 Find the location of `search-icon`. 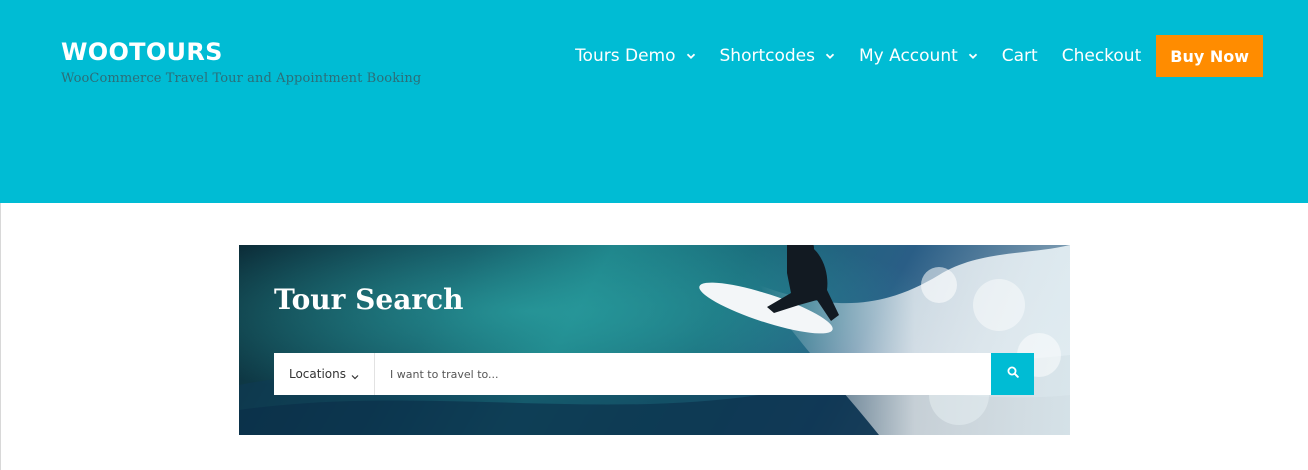

search-icon is located at coordinates (1013, 374).